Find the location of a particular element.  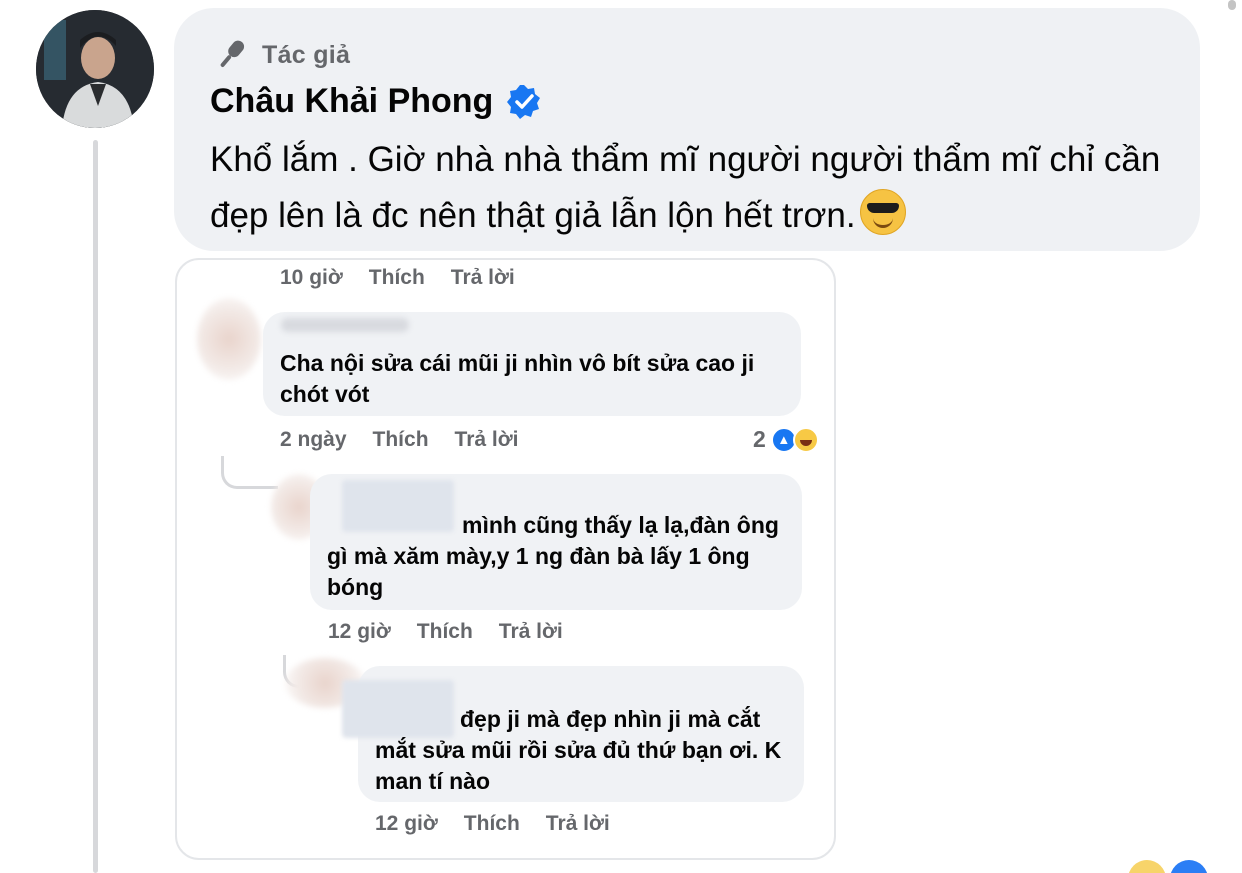

avatar-portrait is located at coordinates (95, 69).